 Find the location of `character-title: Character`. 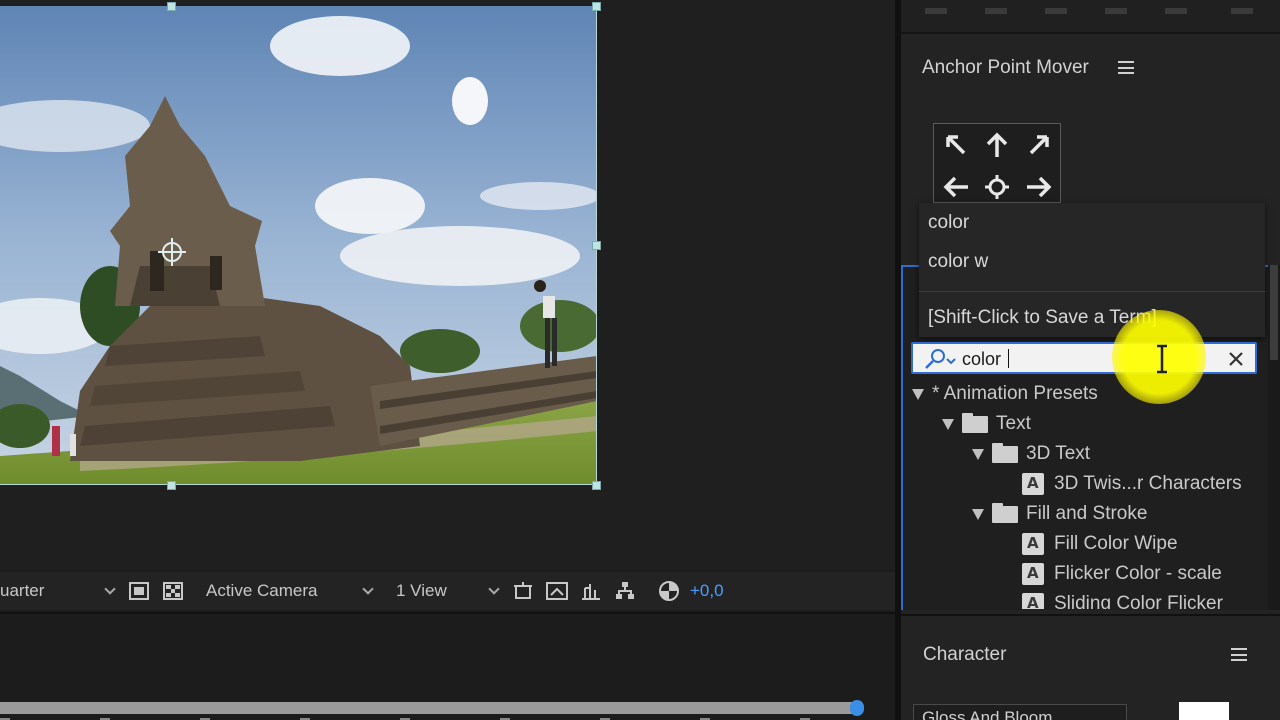

character-title: Character is located at coordinates (965, 654).